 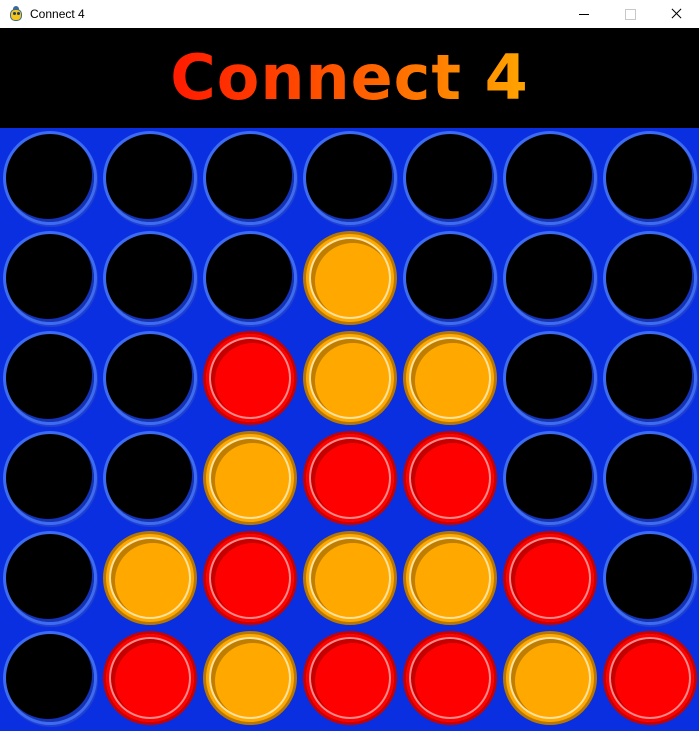 I want to click on game-header: Connect 4, so click(x=349, y=78).